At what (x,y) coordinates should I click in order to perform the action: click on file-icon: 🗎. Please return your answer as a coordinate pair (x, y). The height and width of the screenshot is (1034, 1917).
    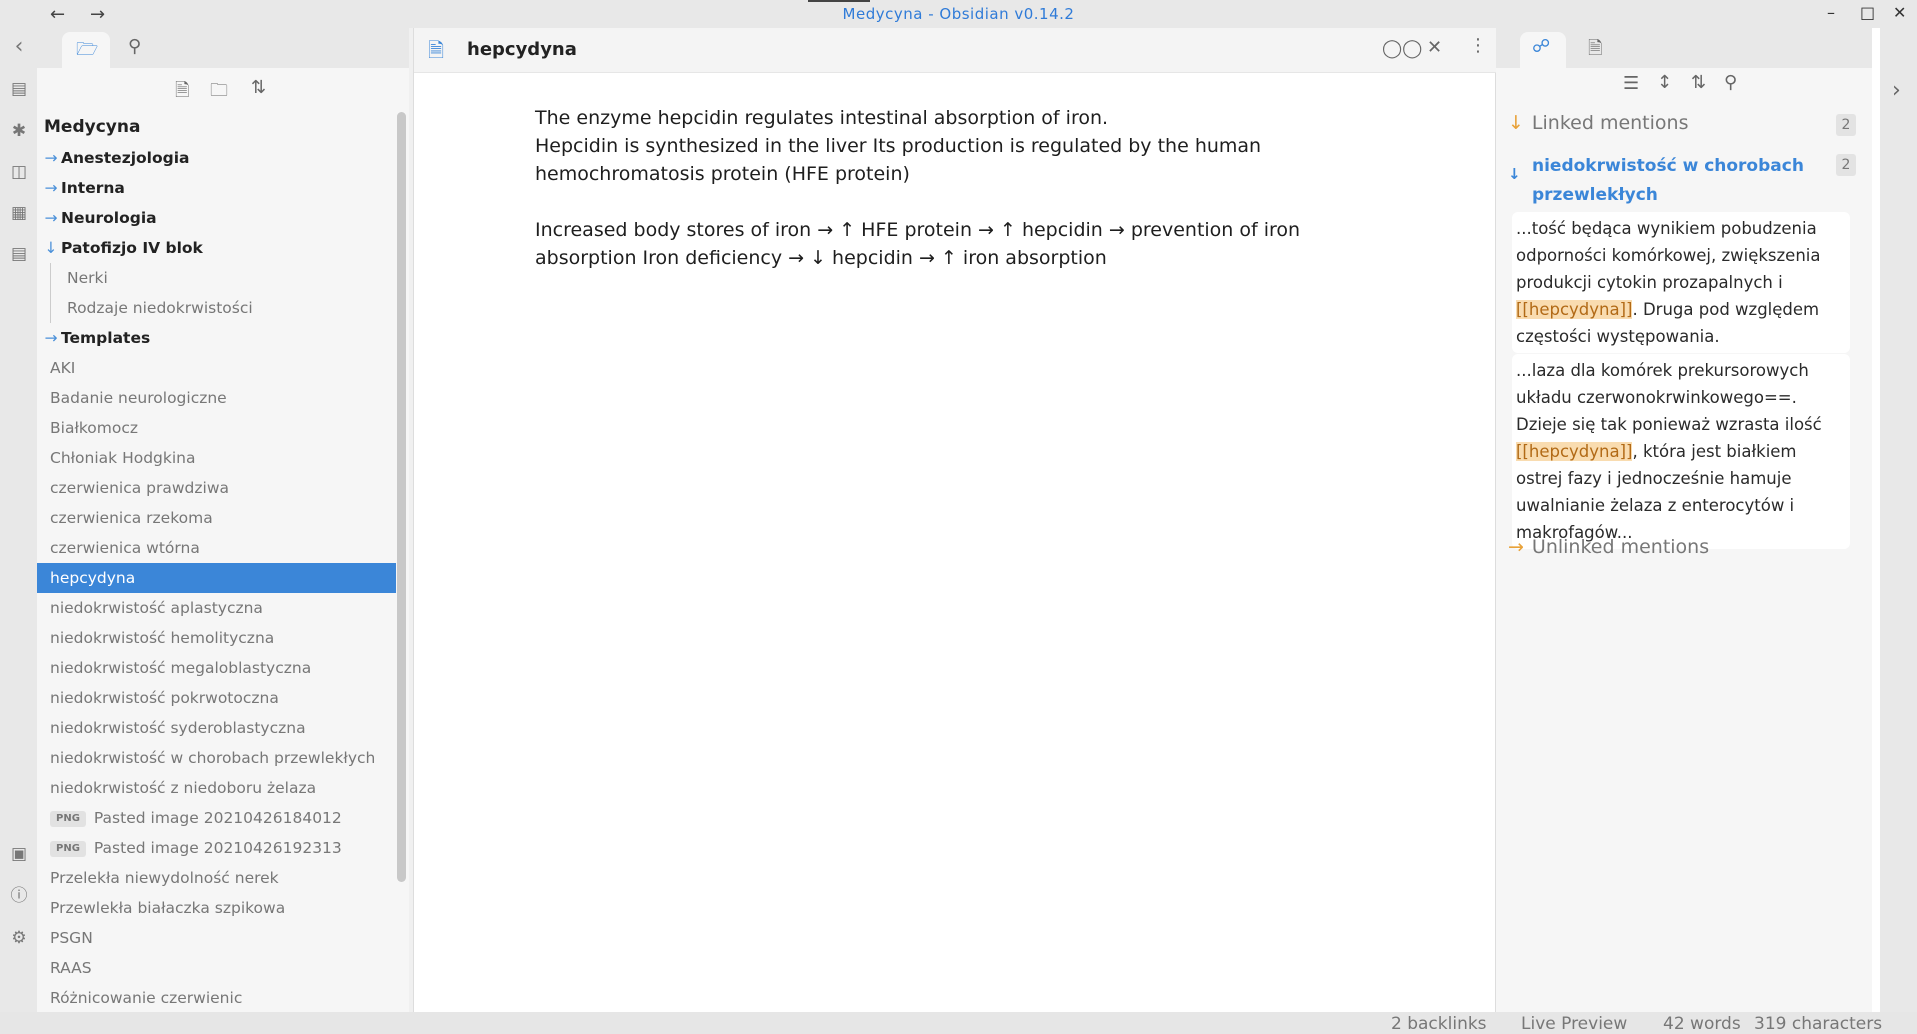
    Looking at the image, I should click on (436, 50).